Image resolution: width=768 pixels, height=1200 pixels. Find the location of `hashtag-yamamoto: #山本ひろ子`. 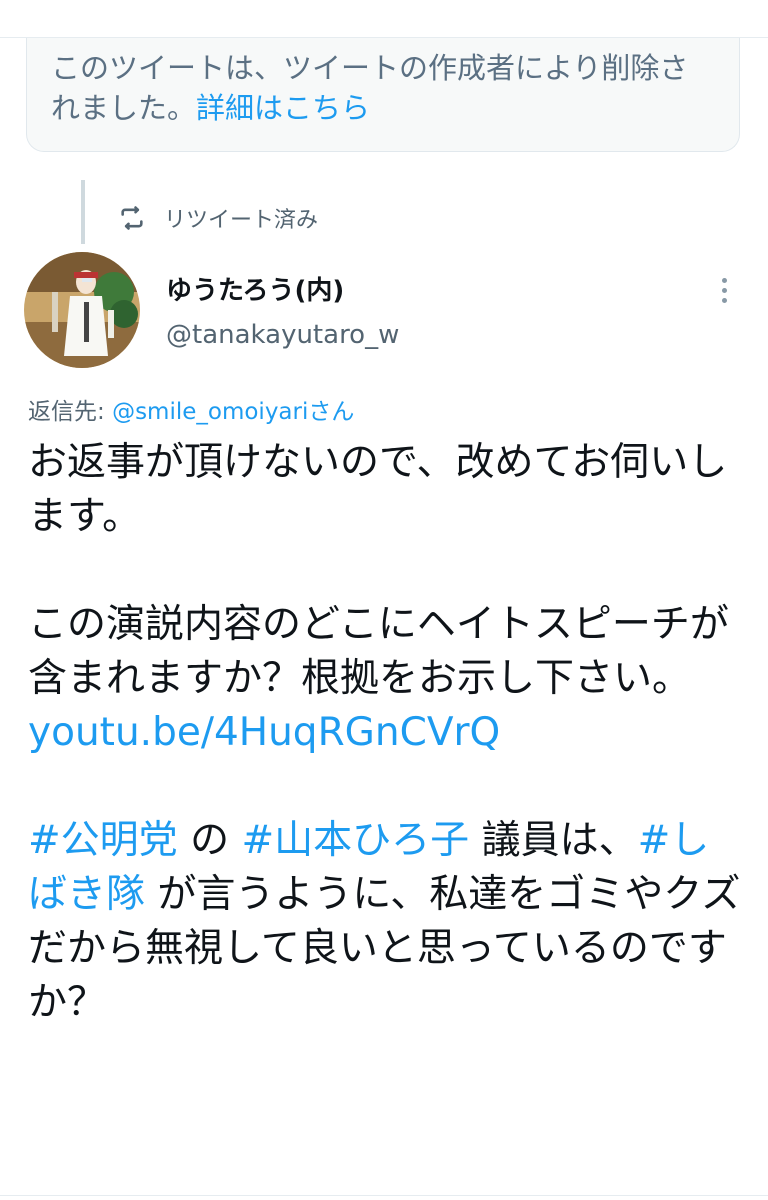

hashtag-yamamoto: #山本ひろ子 is located at coordinates (355, 840).